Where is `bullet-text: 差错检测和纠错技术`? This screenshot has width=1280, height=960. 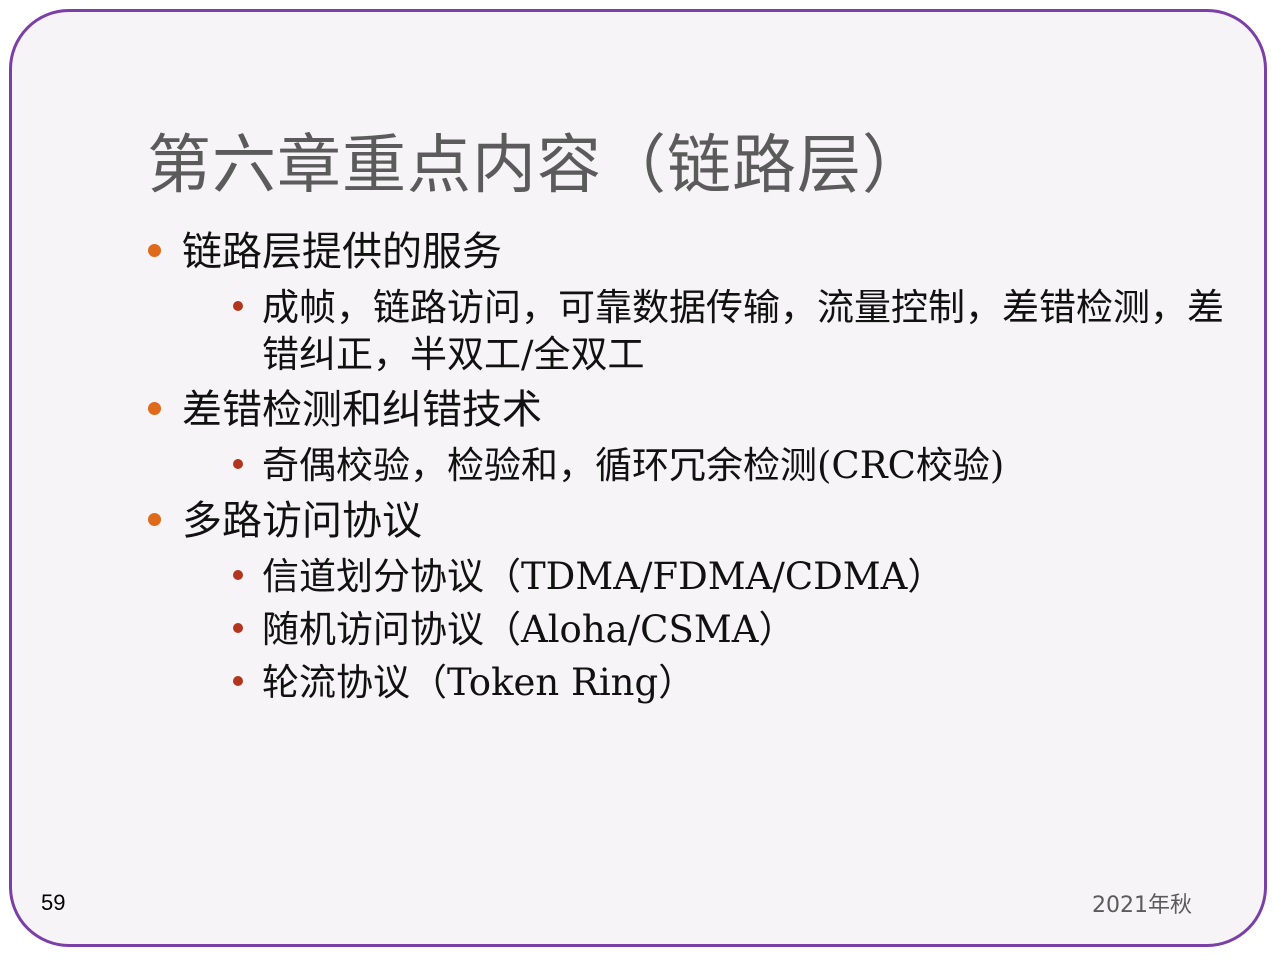 bullet-text: 差错检测和纠错技术 is located at coordinates (362, 410).